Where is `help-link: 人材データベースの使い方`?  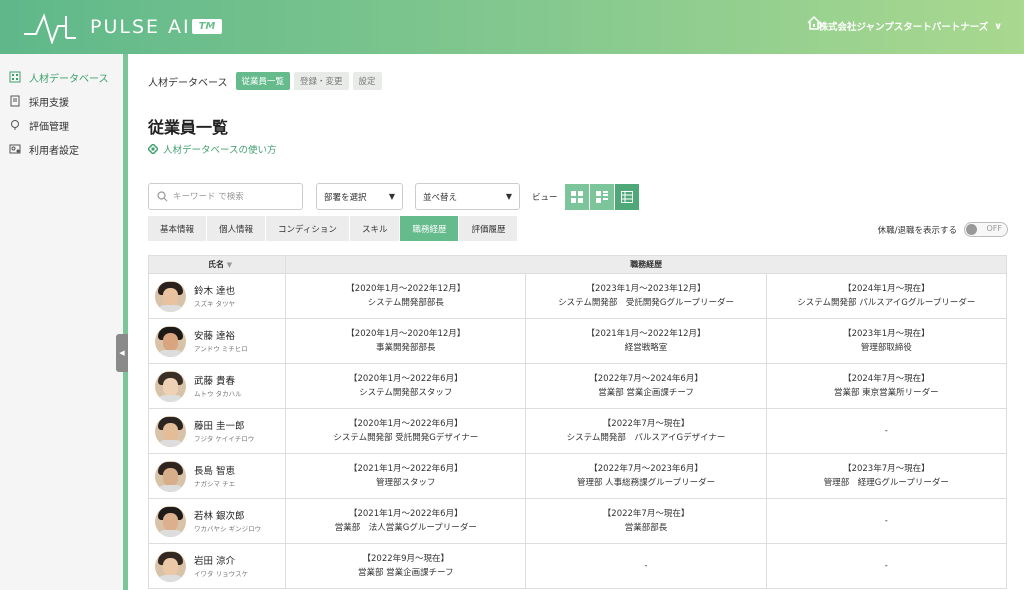
help-link: 人材データベースの使い方 is located at coordinates (212, 149).